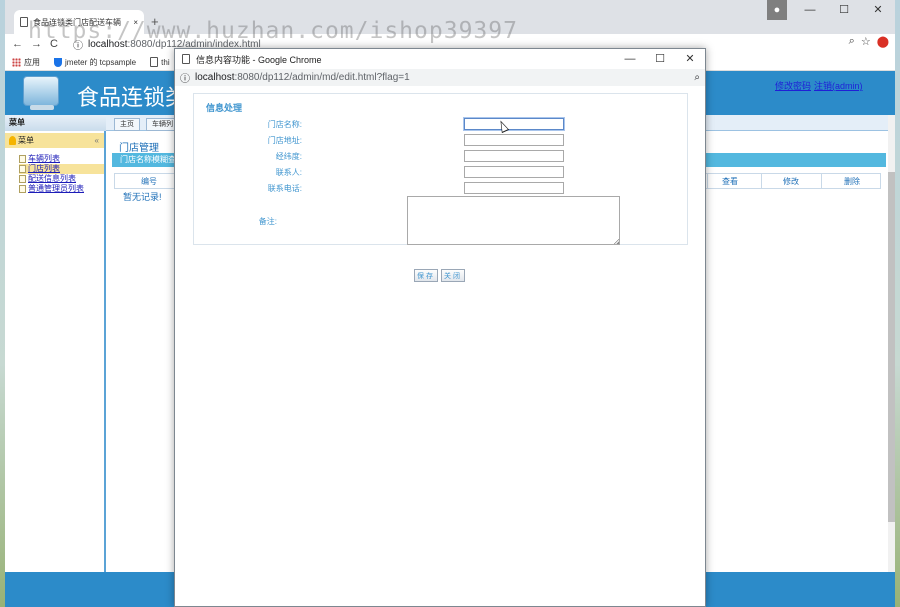  Describe the element at coordinates (284, 140) in the screenshot. I see `store-address-label: 门店地址:` at that location.